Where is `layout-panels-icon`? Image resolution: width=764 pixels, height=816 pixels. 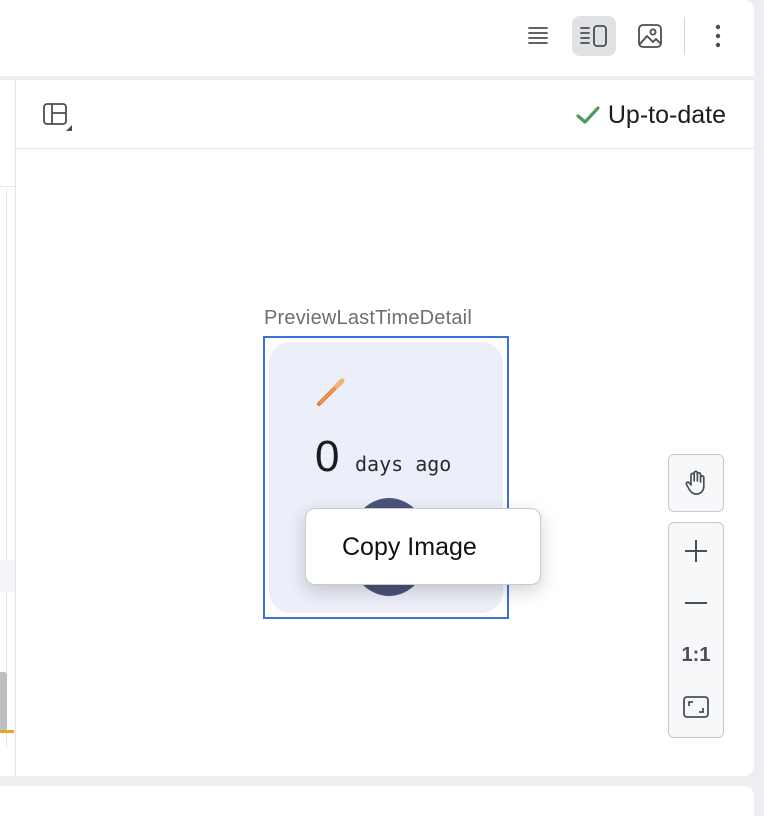
layout-panels-icon is located at coordinates (57, 117).